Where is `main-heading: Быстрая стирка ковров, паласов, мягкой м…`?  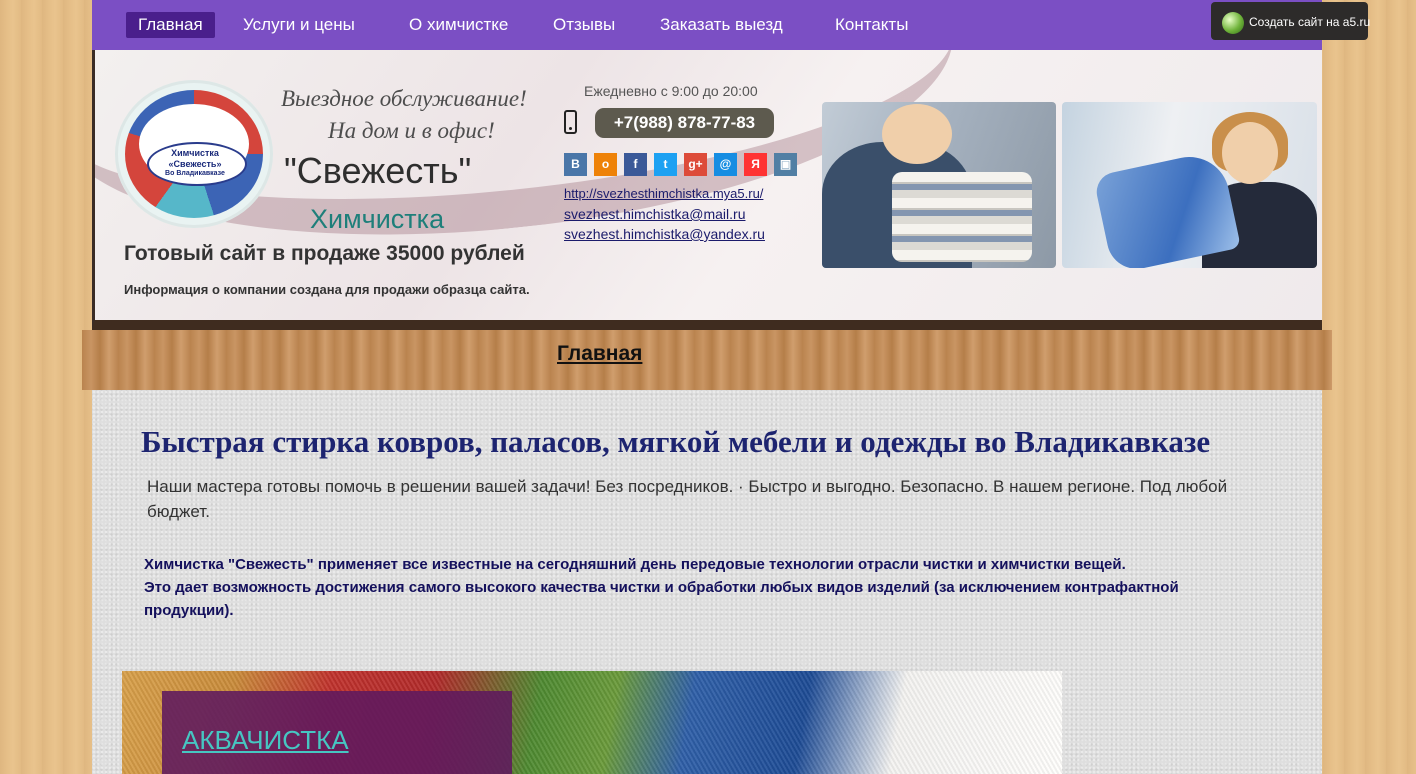
main-heading: Быстрая стирка ковров, паласов, мягкой м… is located at coordinates (676, 441).